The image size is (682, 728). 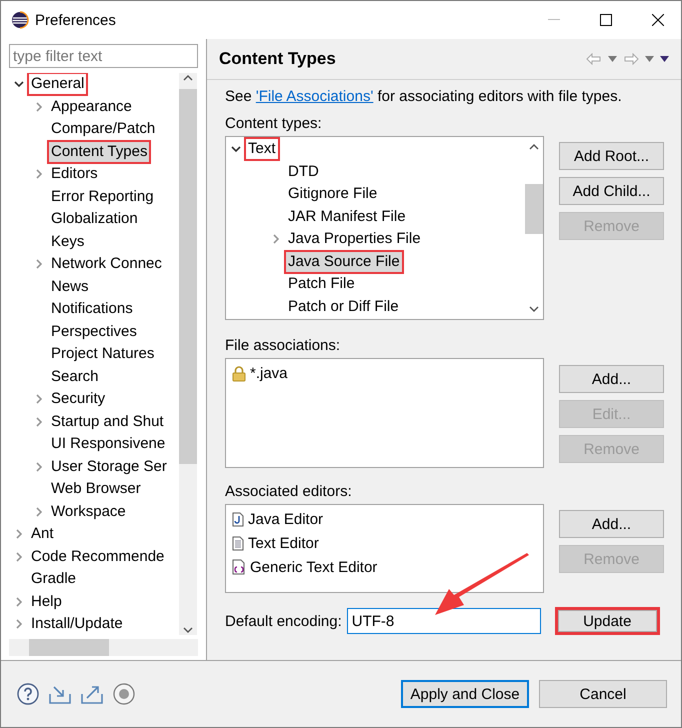 I want to click on editor-item: Generic Text Editor, so click(x=314, y=567).